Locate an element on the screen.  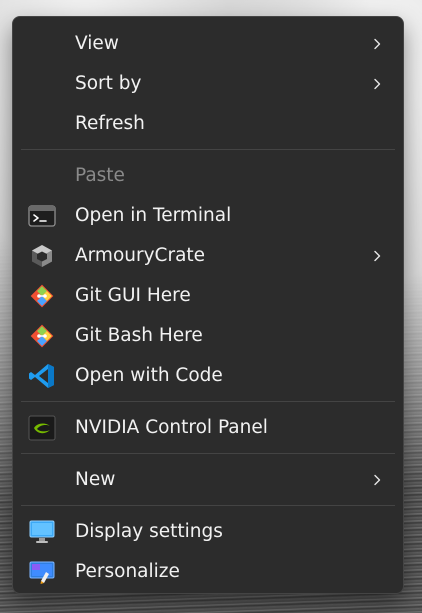
menu-item-armourycrate-label: ArmouryCrate is located at coordinates (140, 256).